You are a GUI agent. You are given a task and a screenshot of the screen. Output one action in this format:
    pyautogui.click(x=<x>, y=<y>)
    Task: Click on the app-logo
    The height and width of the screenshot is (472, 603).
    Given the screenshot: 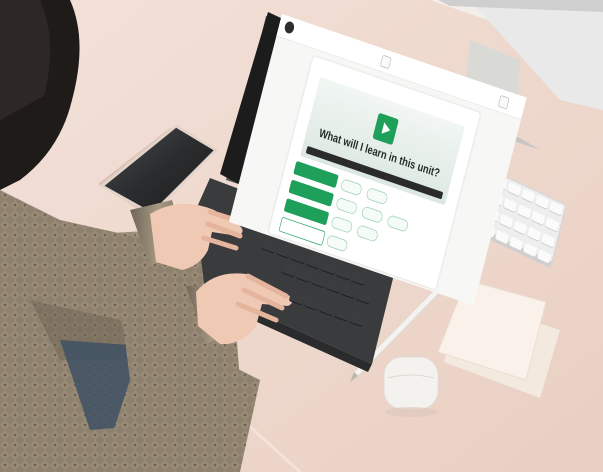 What is the action you would take?
    pyautogui.click(x=289, y=27)
    